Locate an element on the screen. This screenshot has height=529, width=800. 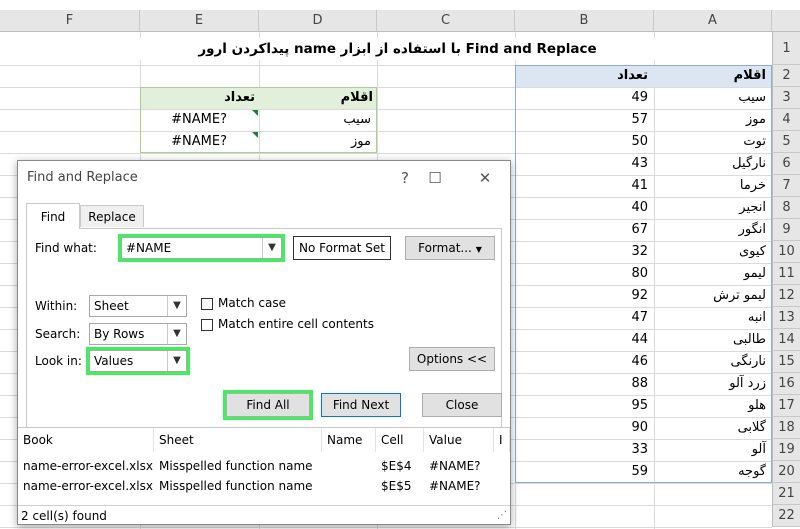
row-header: 2 is located at coordinates (786, 76).